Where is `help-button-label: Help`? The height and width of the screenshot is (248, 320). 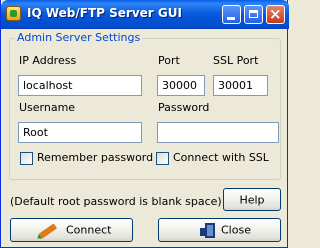 help-button-label: Help is located at coordinates (252, 199).